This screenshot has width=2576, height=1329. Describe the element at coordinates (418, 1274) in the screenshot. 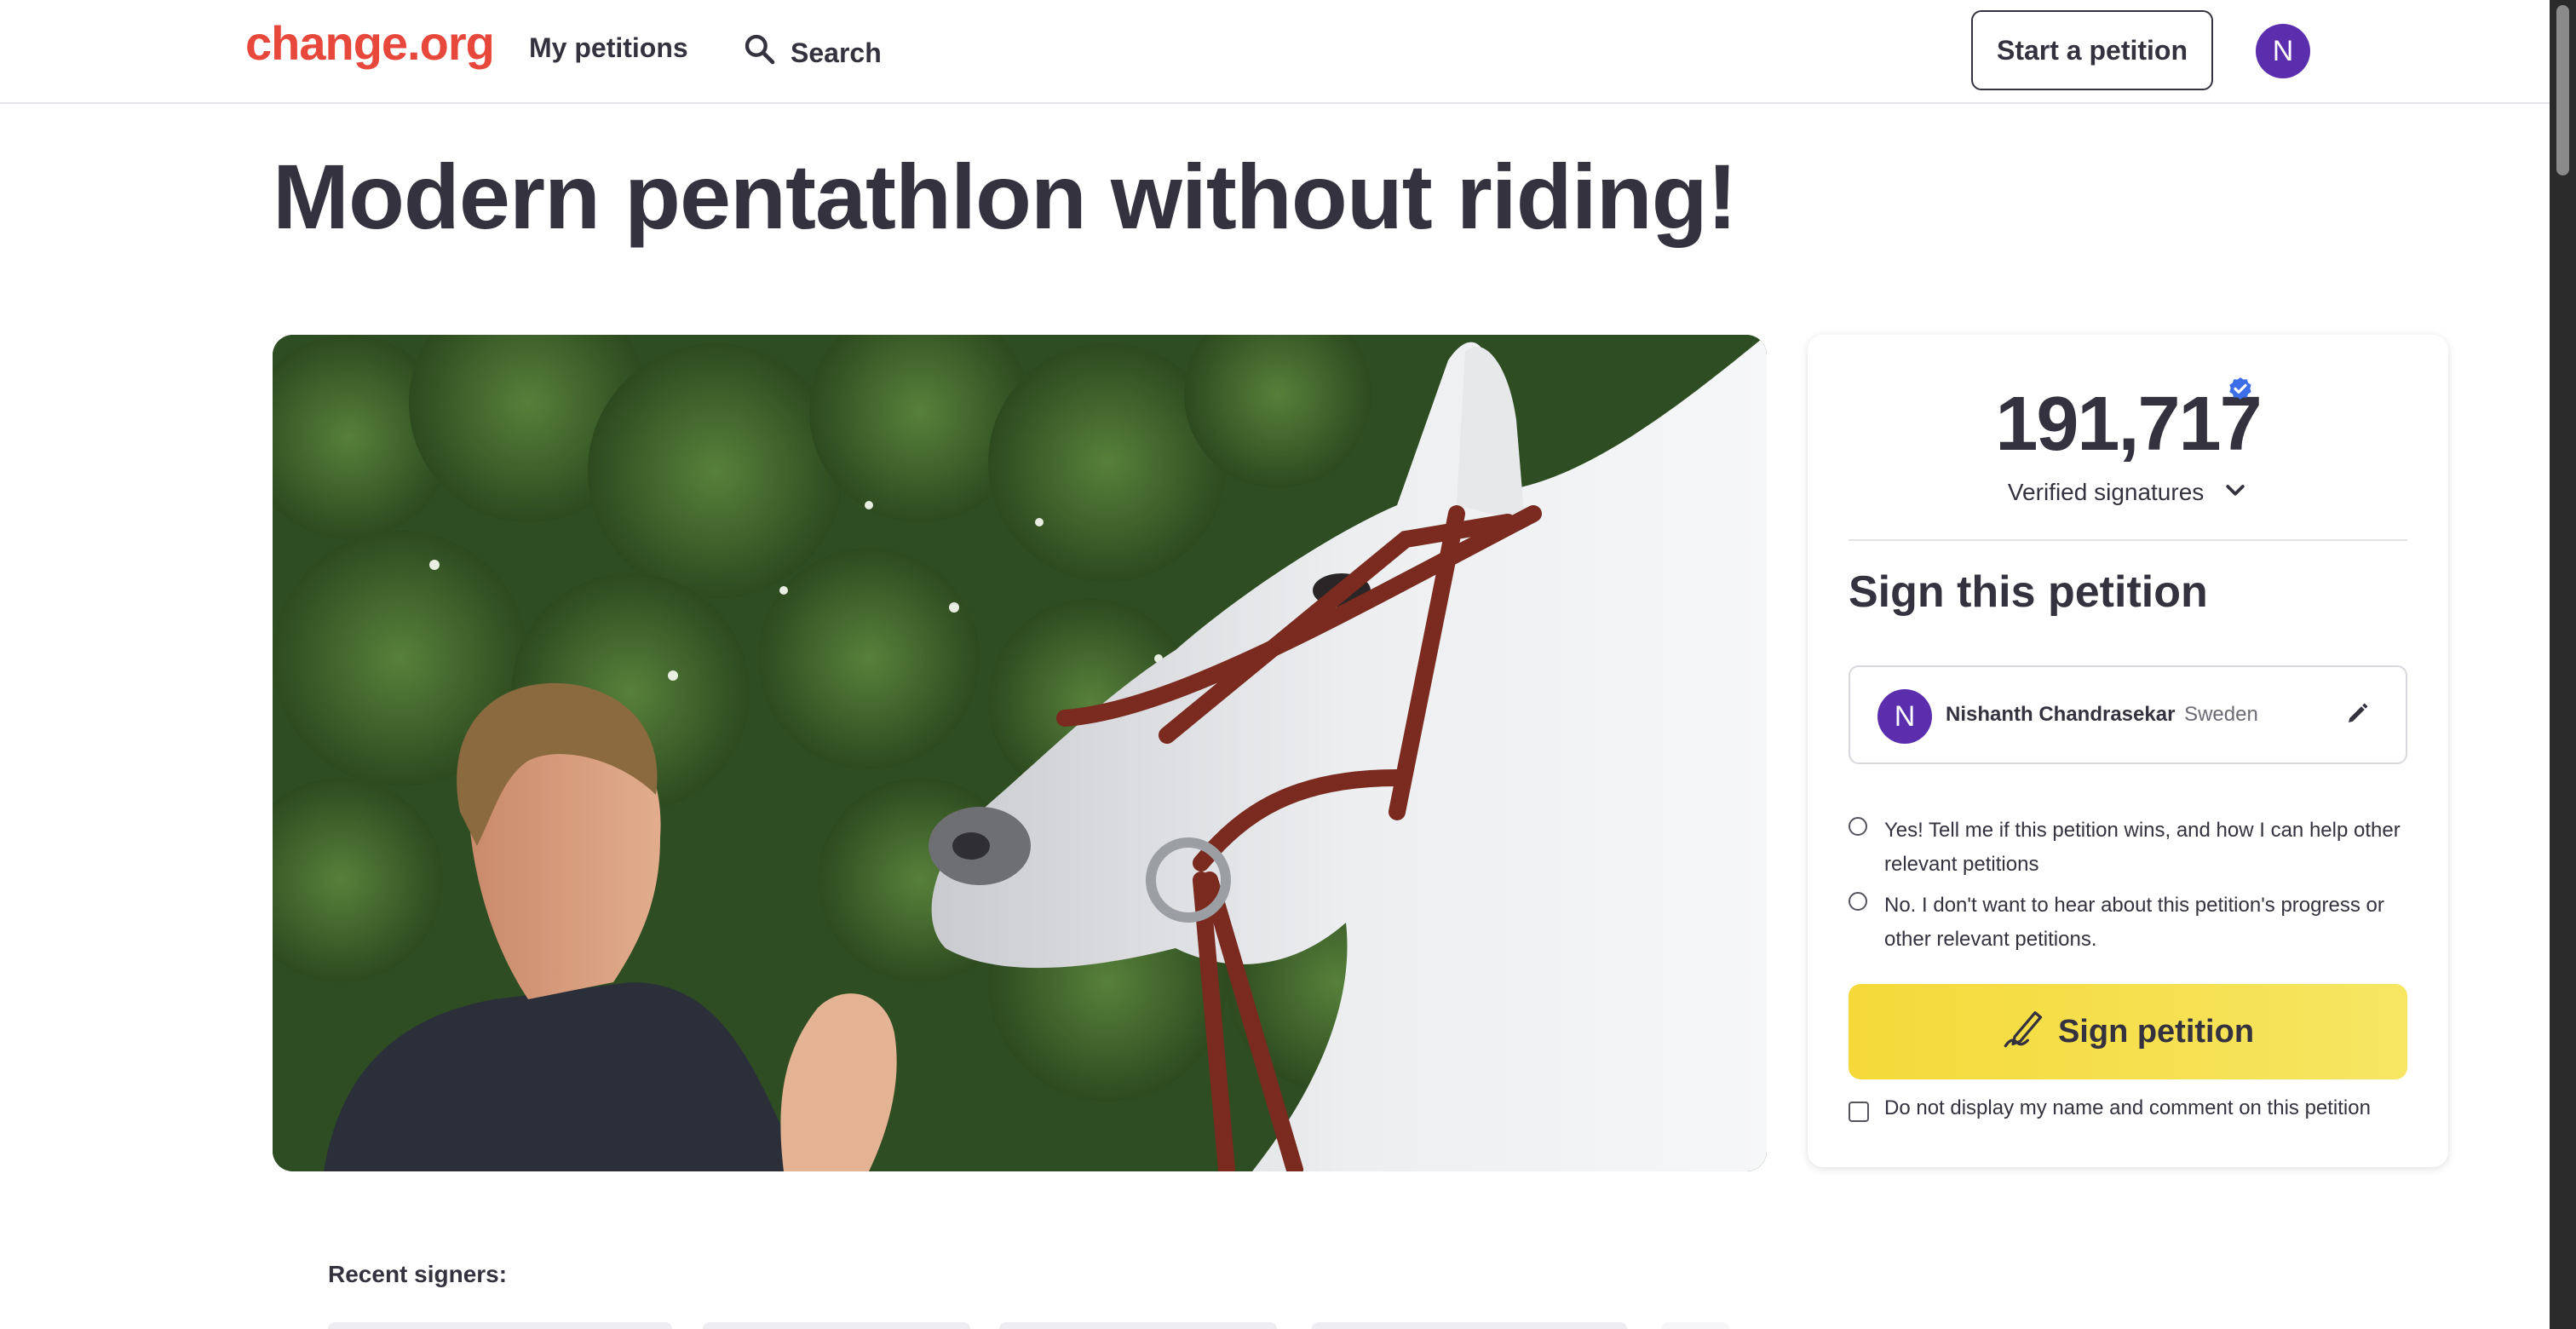

I see `recent-signers-heading: Recent signers:` at that location.